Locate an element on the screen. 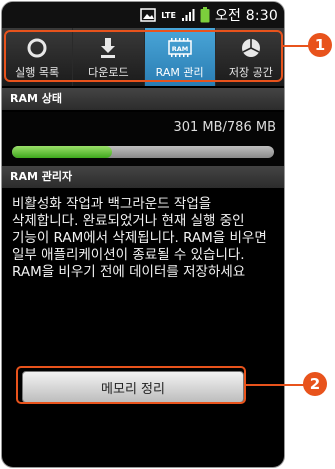  tab-downloads: 다운로드 is located at coordinates (109, 57).